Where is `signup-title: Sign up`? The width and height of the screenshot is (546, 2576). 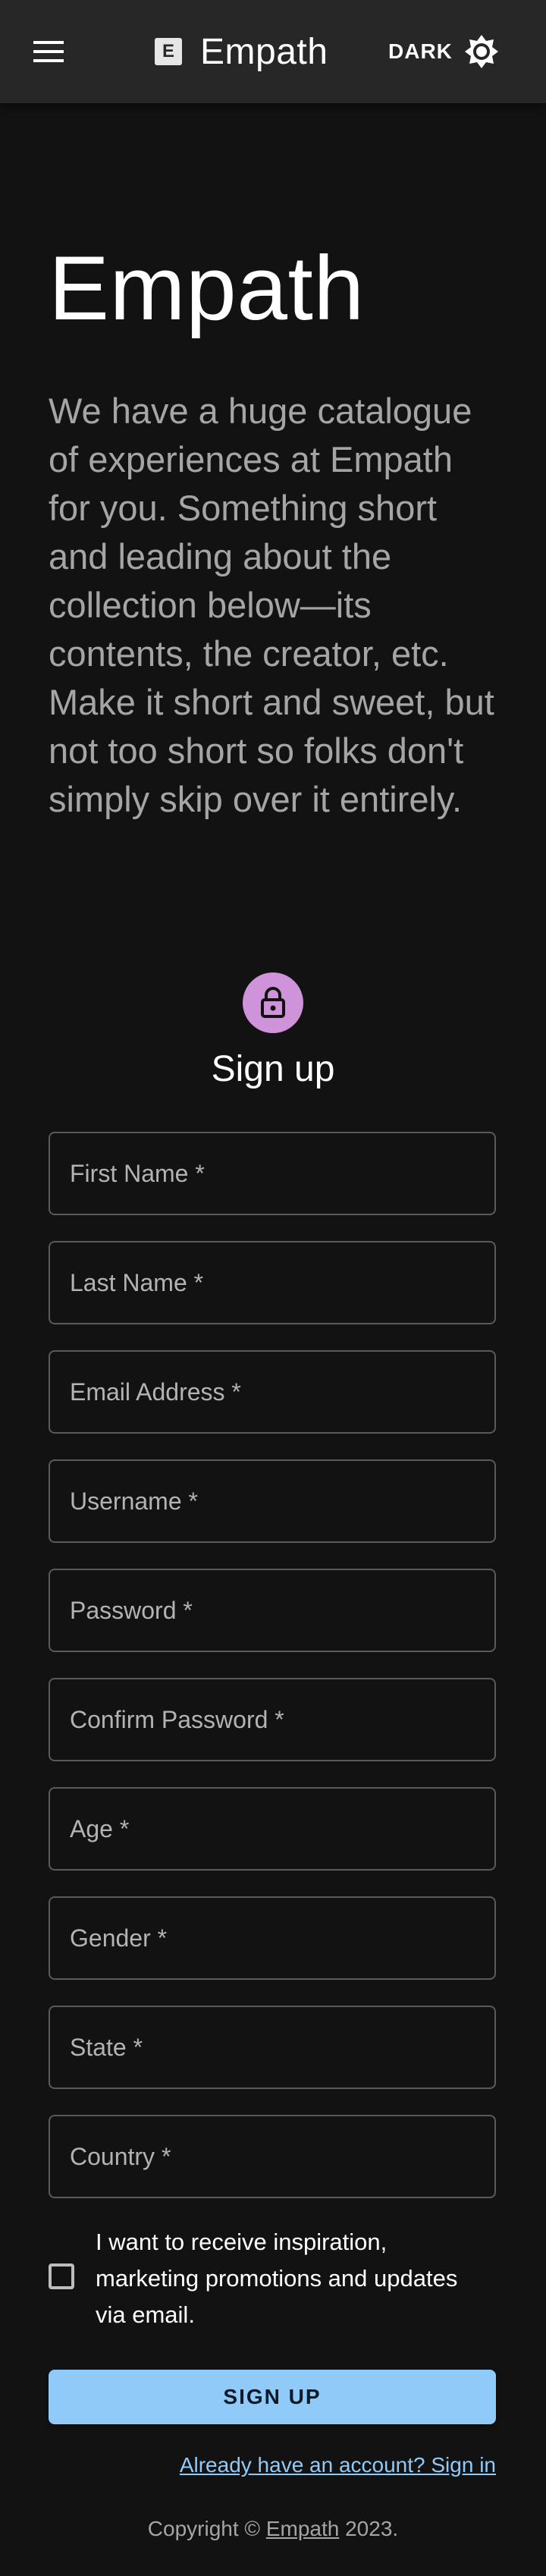
signup-title: Sign up is located at coordinates (273, 1069).